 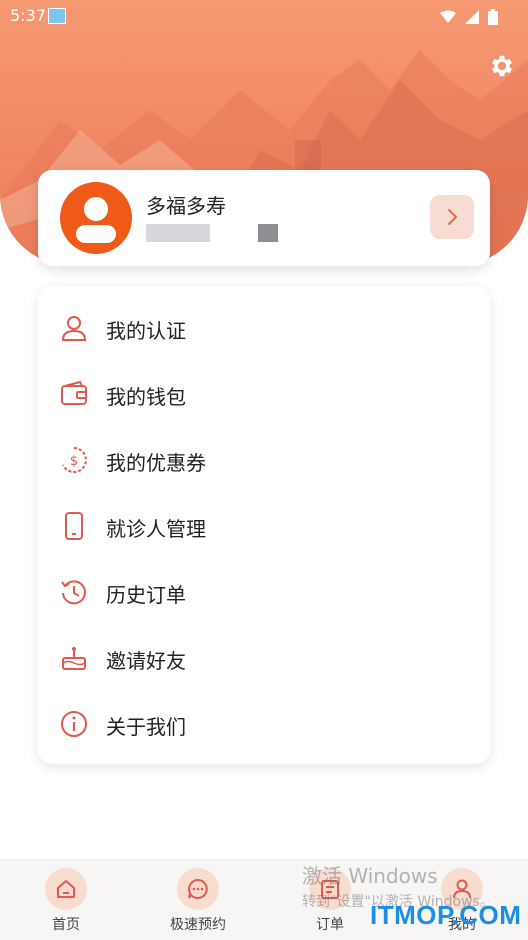 What do you see at coordinates (74, 724) in the screenshot?
I see `info-icon` at bounding box center [74, 724].